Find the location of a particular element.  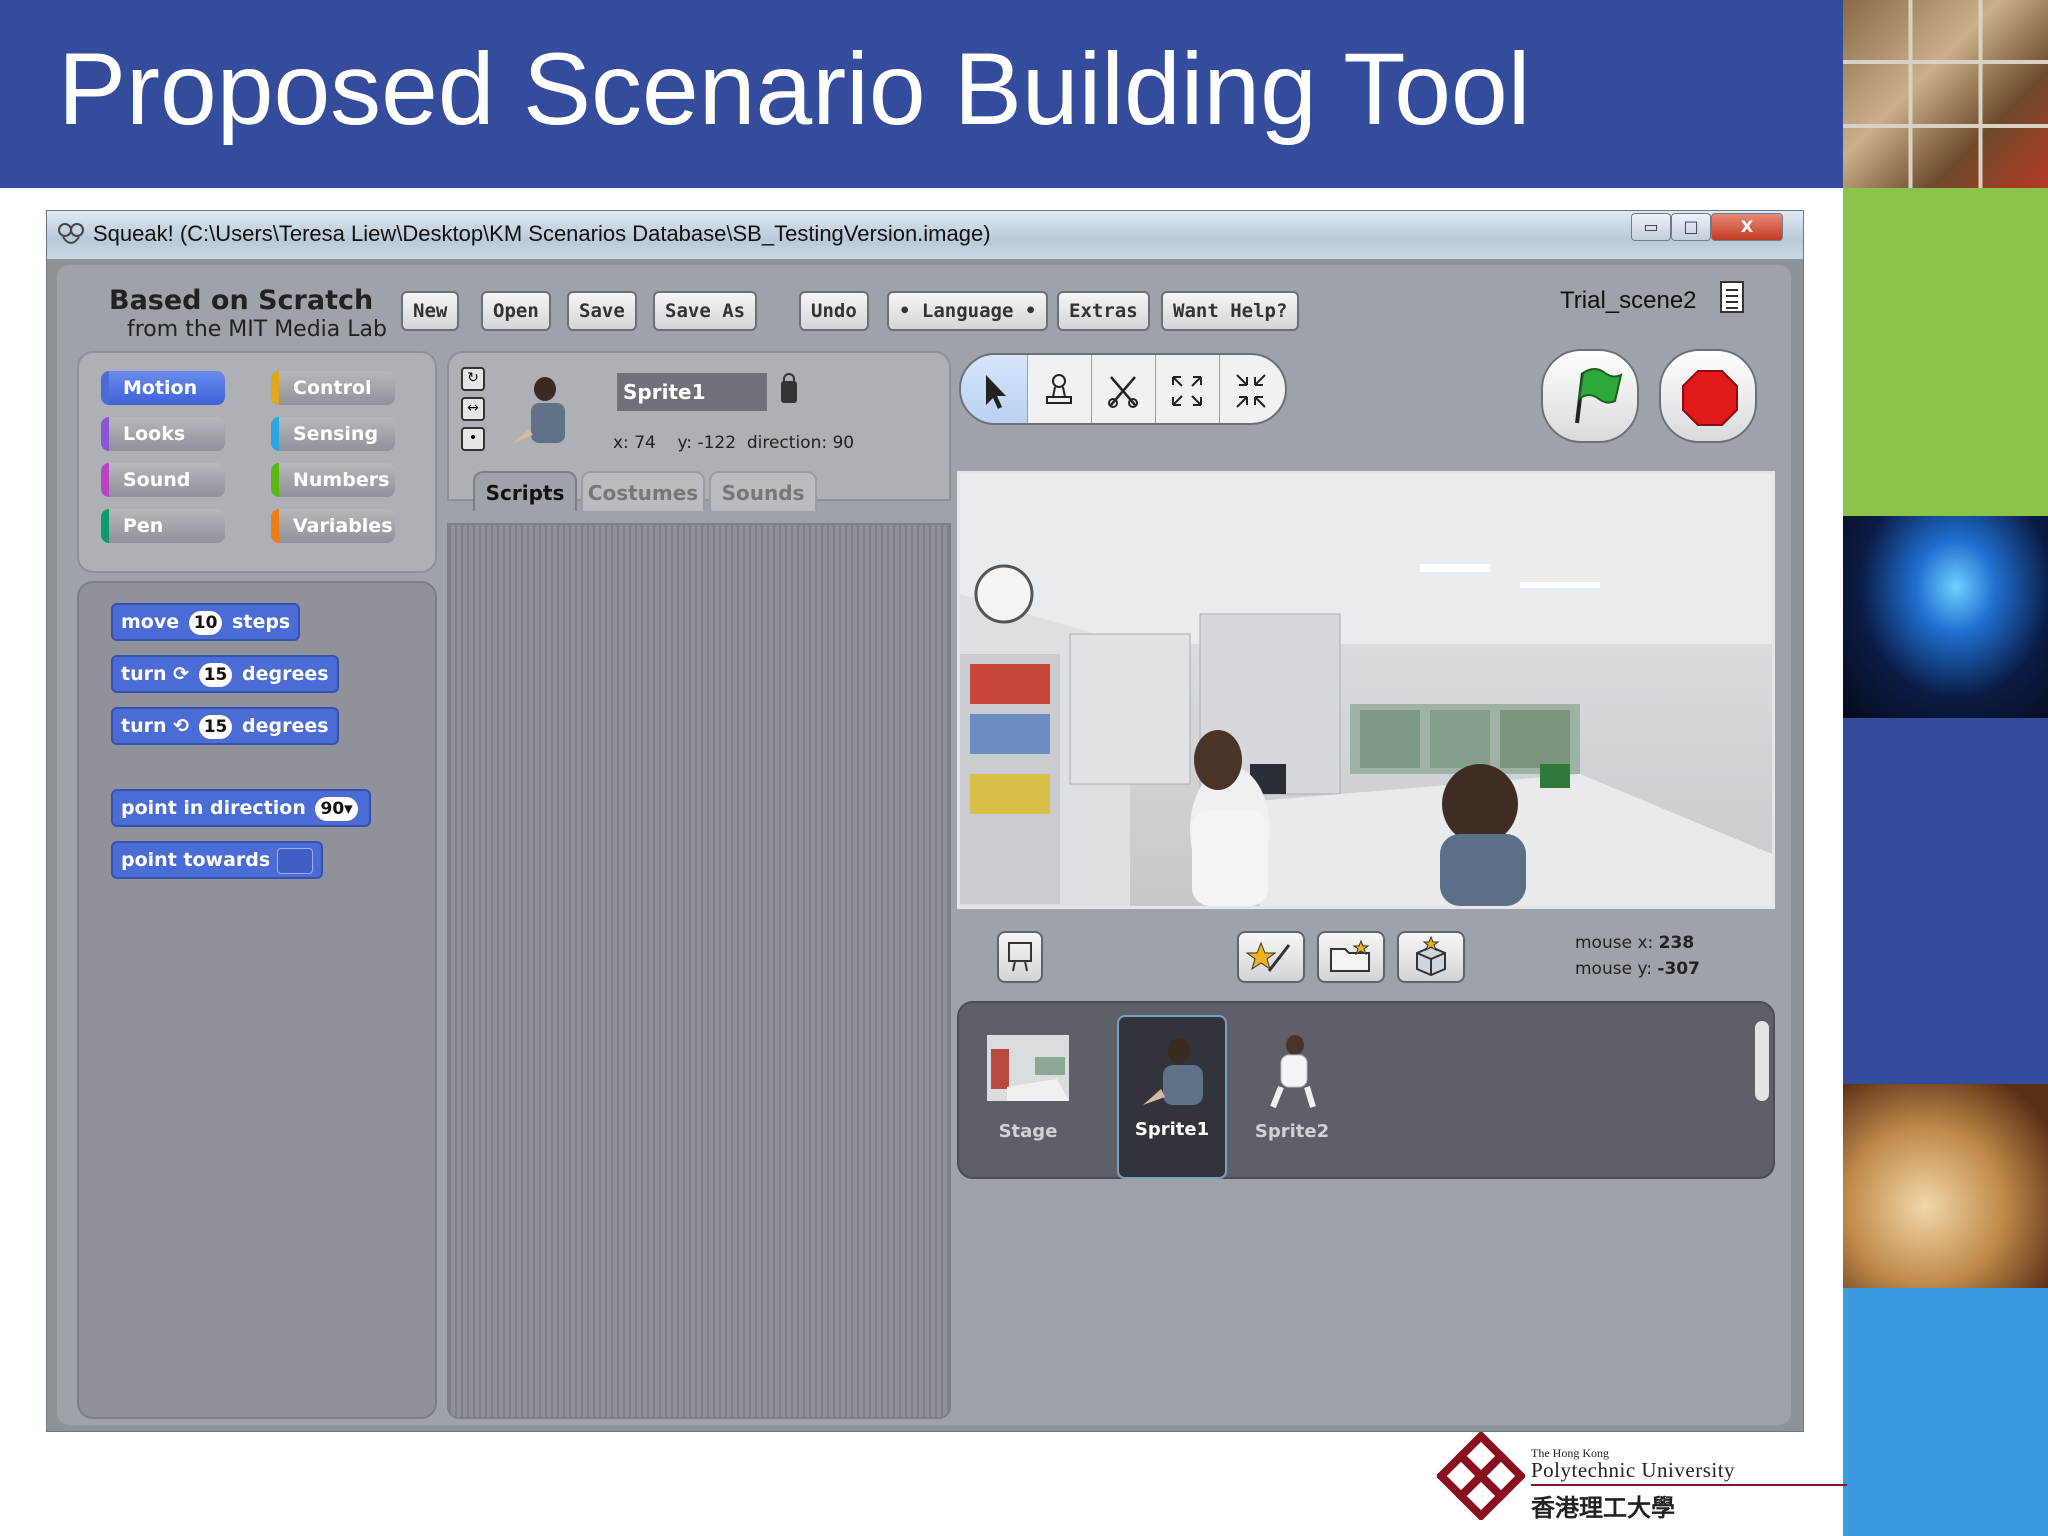

maximize-button: □ is located at coordinates (1691, 227).